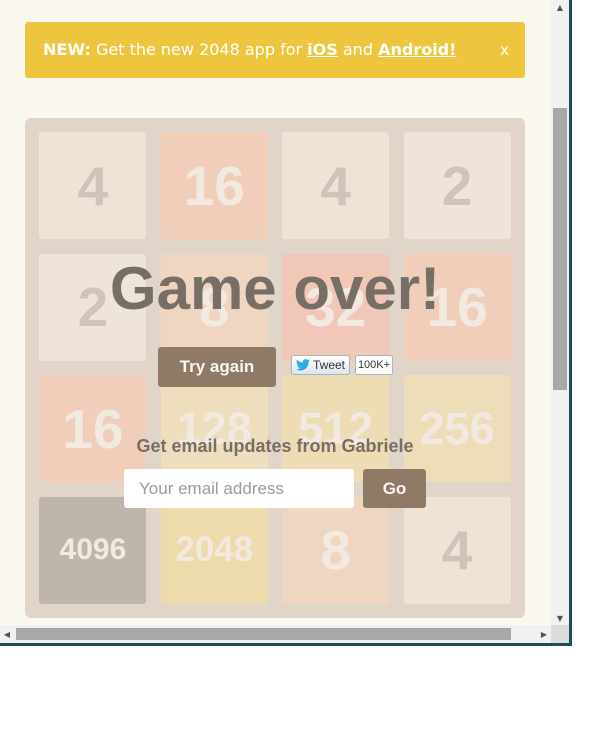 The height and width of the screenshot is (737, 600). I want to click on banner-and-text: and, so click(357, 49).